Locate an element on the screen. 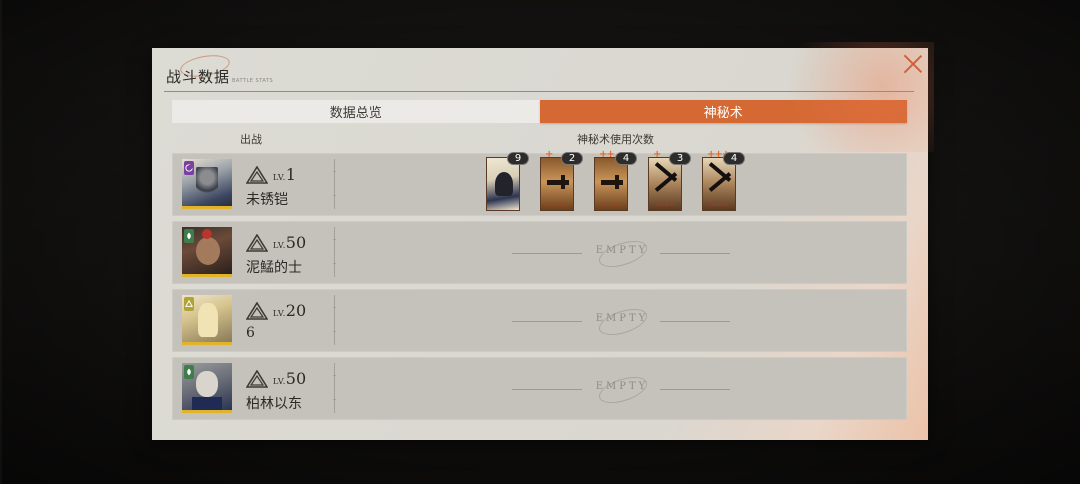  panel-title: 战斗数据 is located at coordinates (198, 77).